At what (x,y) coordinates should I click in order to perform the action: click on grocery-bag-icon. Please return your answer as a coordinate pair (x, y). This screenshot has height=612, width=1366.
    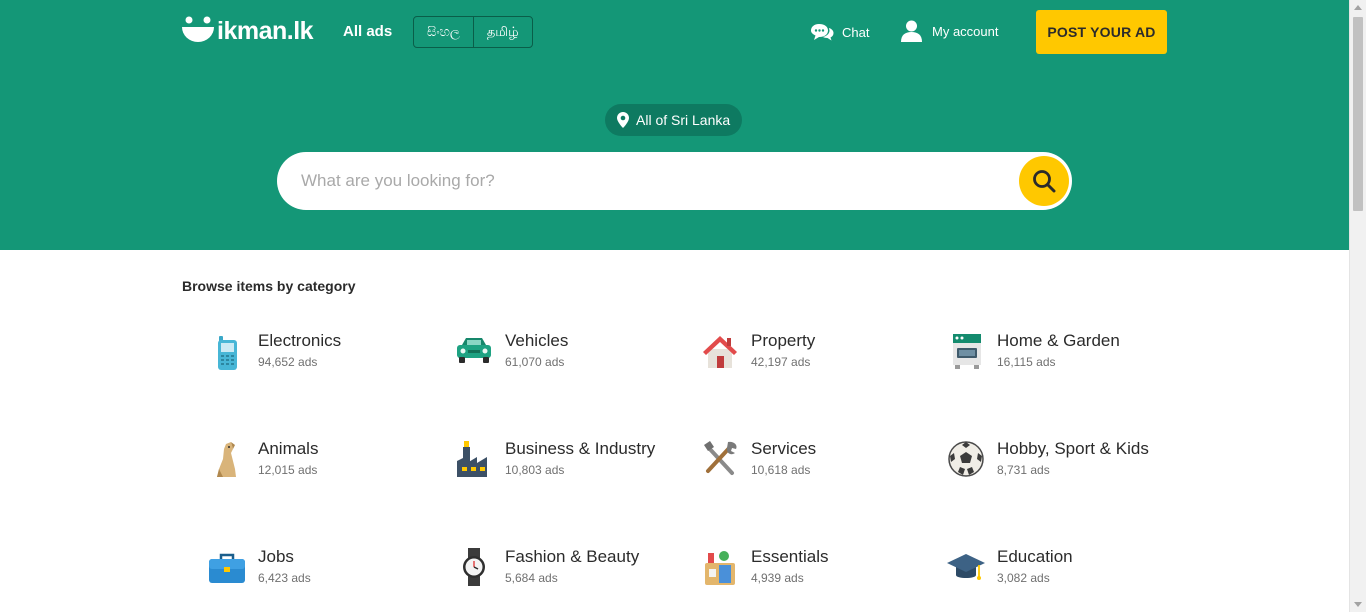
    Looking at the image, I should click on (720, 567).